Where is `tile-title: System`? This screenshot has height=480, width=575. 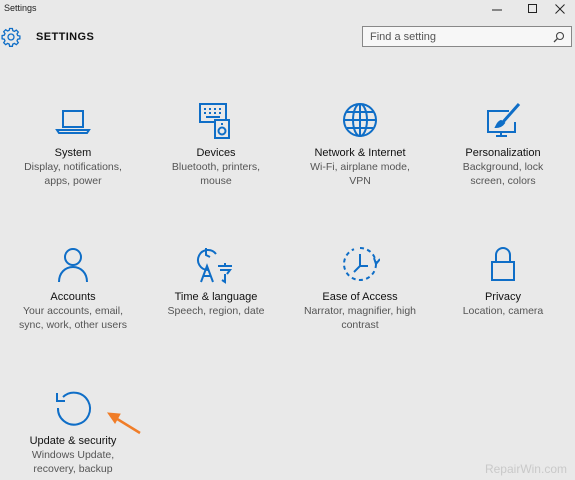 tile-title: System is located at coordinates (73, 153).